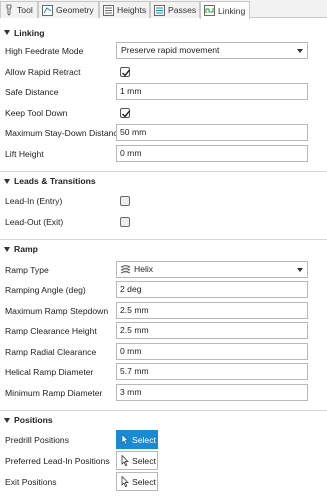 This screenshot has height=500, width=327. Describe the element at coordinates (108, 10) in the screenshot. I see `heights-icon` at that location.